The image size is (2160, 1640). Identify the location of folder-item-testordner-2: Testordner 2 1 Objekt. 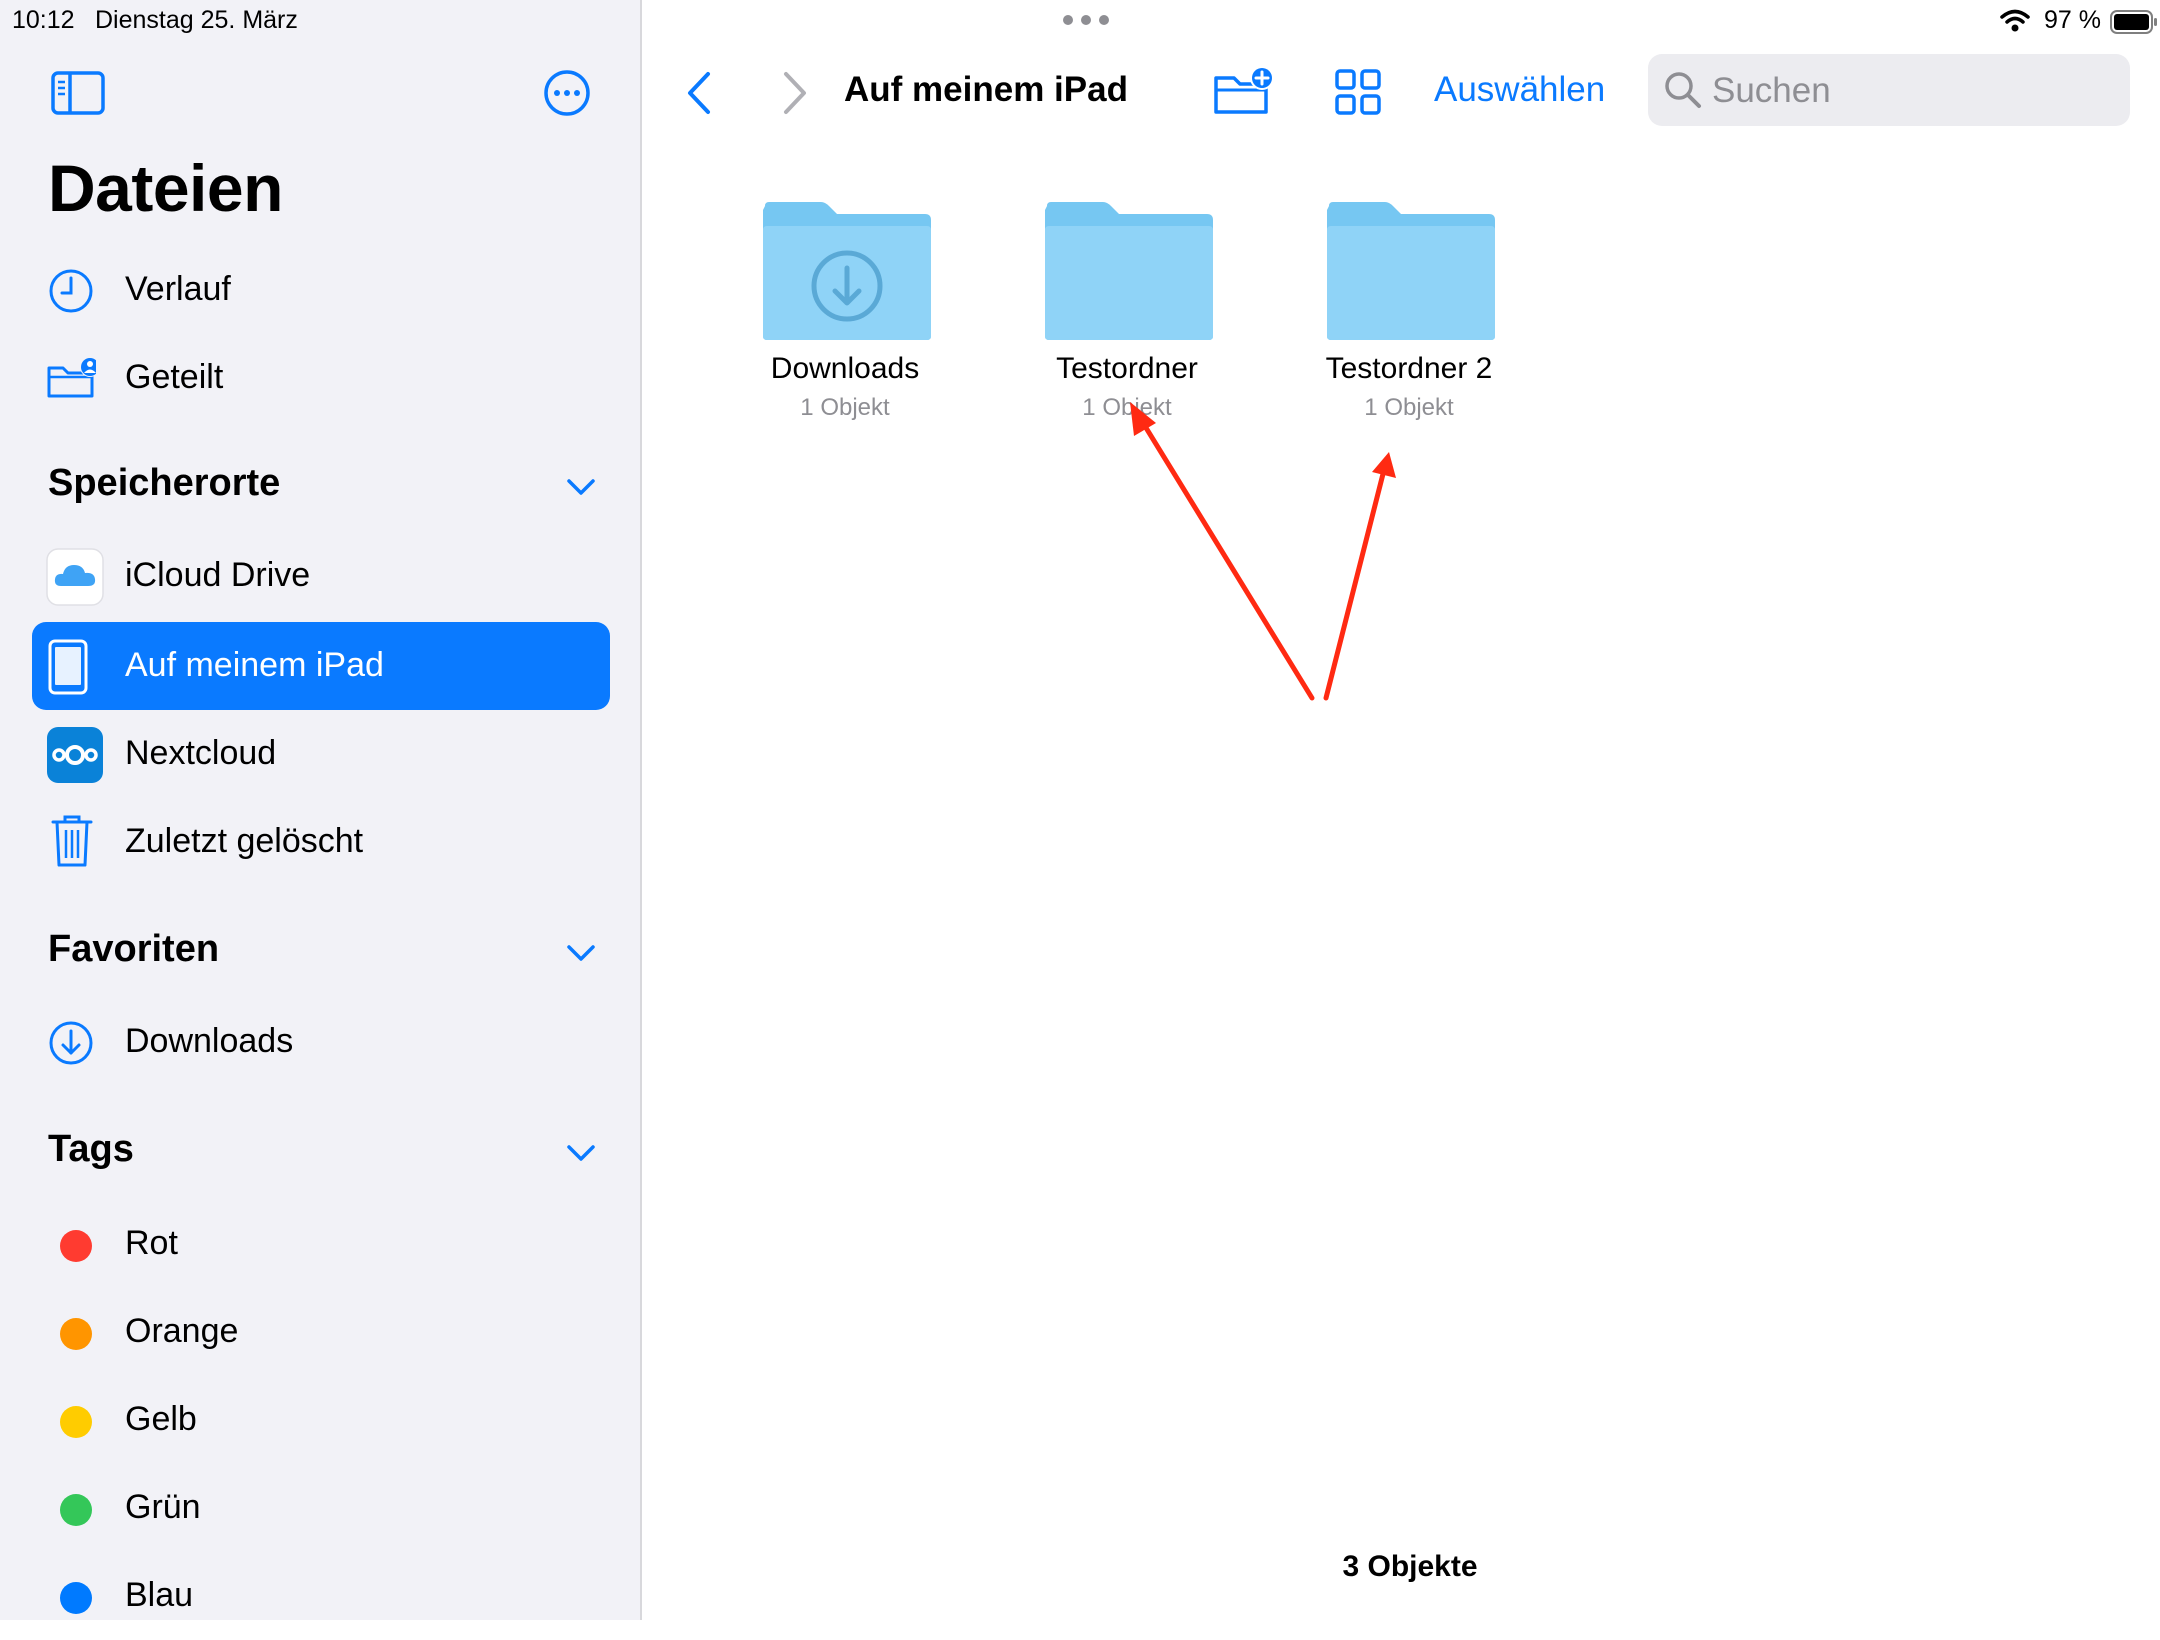
(1409, 315).